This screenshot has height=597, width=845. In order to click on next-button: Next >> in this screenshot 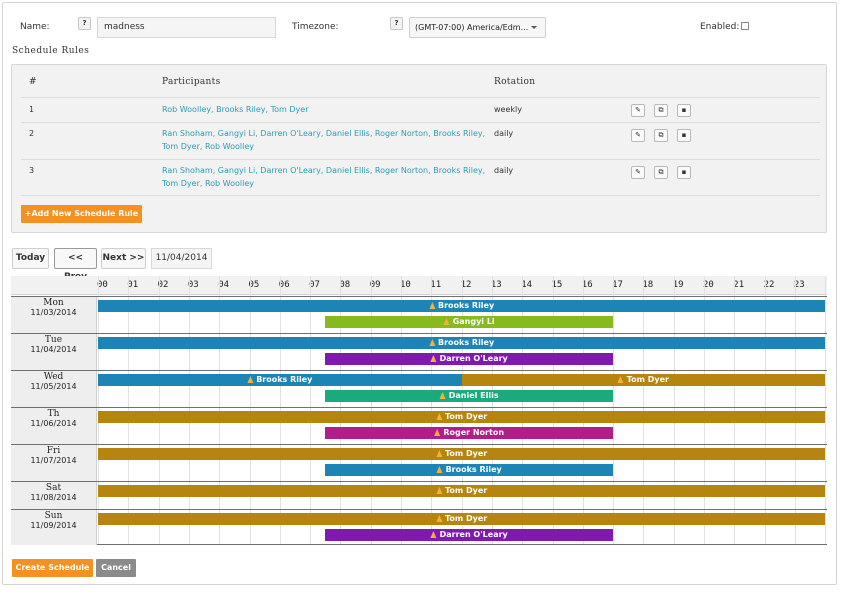, I will do `click(123, 258)`.